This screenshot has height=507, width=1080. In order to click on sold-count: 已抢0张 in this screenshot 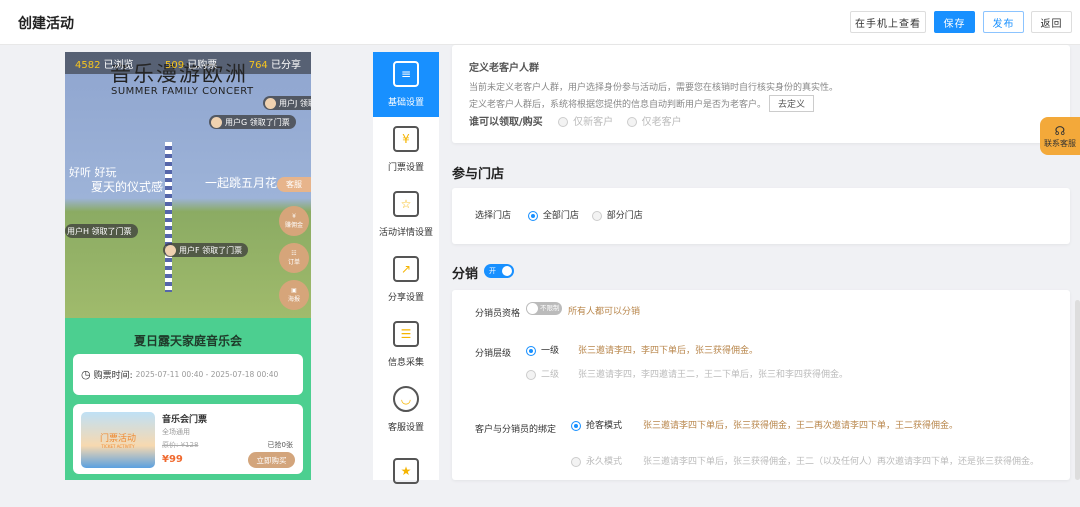, I will do `click(280, 445)`.